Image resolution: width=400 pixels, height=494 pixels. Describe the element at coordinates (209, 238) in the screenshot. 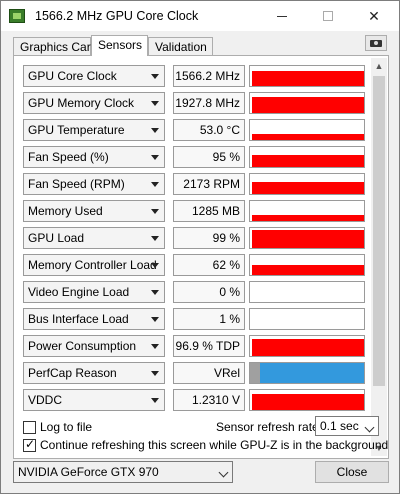

I see `sensor-value: 99 %` at that location.